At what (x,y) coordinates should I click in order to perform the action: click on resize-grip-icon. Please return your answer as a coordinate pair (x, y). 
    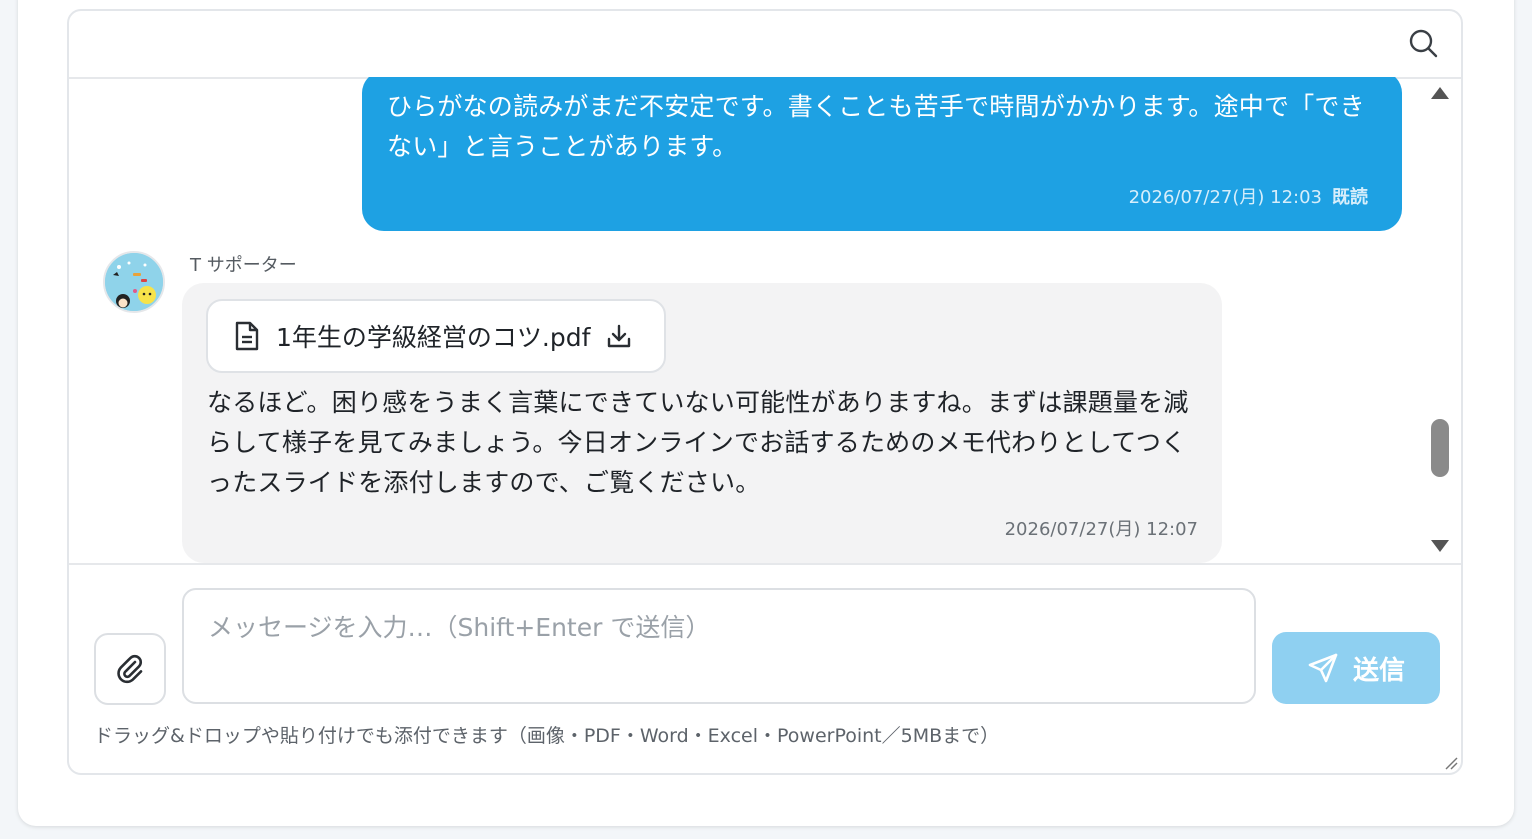
    Looking at the image, I should click on (1451, 763).